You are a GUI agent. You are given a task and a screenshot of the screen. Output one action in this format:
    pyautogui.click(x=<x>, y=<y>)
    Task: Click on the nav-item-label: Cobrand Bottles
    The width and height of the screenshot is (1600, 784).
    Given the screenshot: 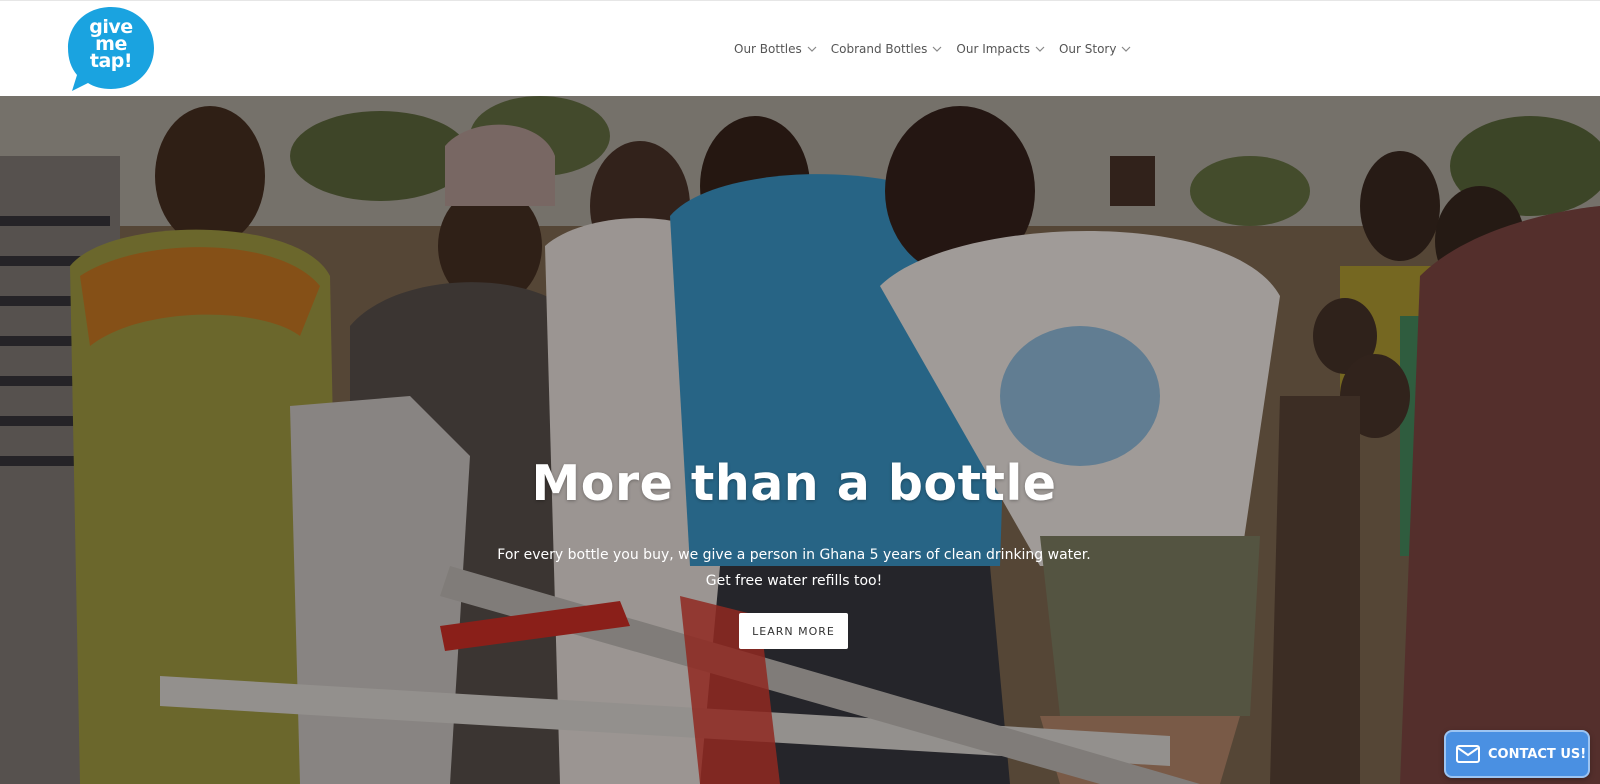 What is the action you would take?
    pyautogui.click(x=879, y=49)
    